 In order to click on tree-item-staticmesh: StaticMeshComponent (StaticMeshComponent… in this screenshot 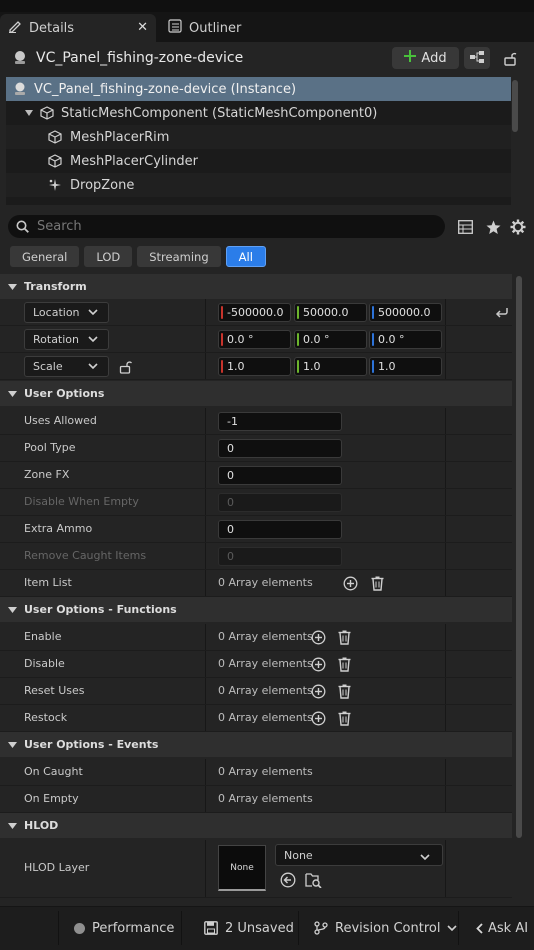, I will do `click(258, 113)`.